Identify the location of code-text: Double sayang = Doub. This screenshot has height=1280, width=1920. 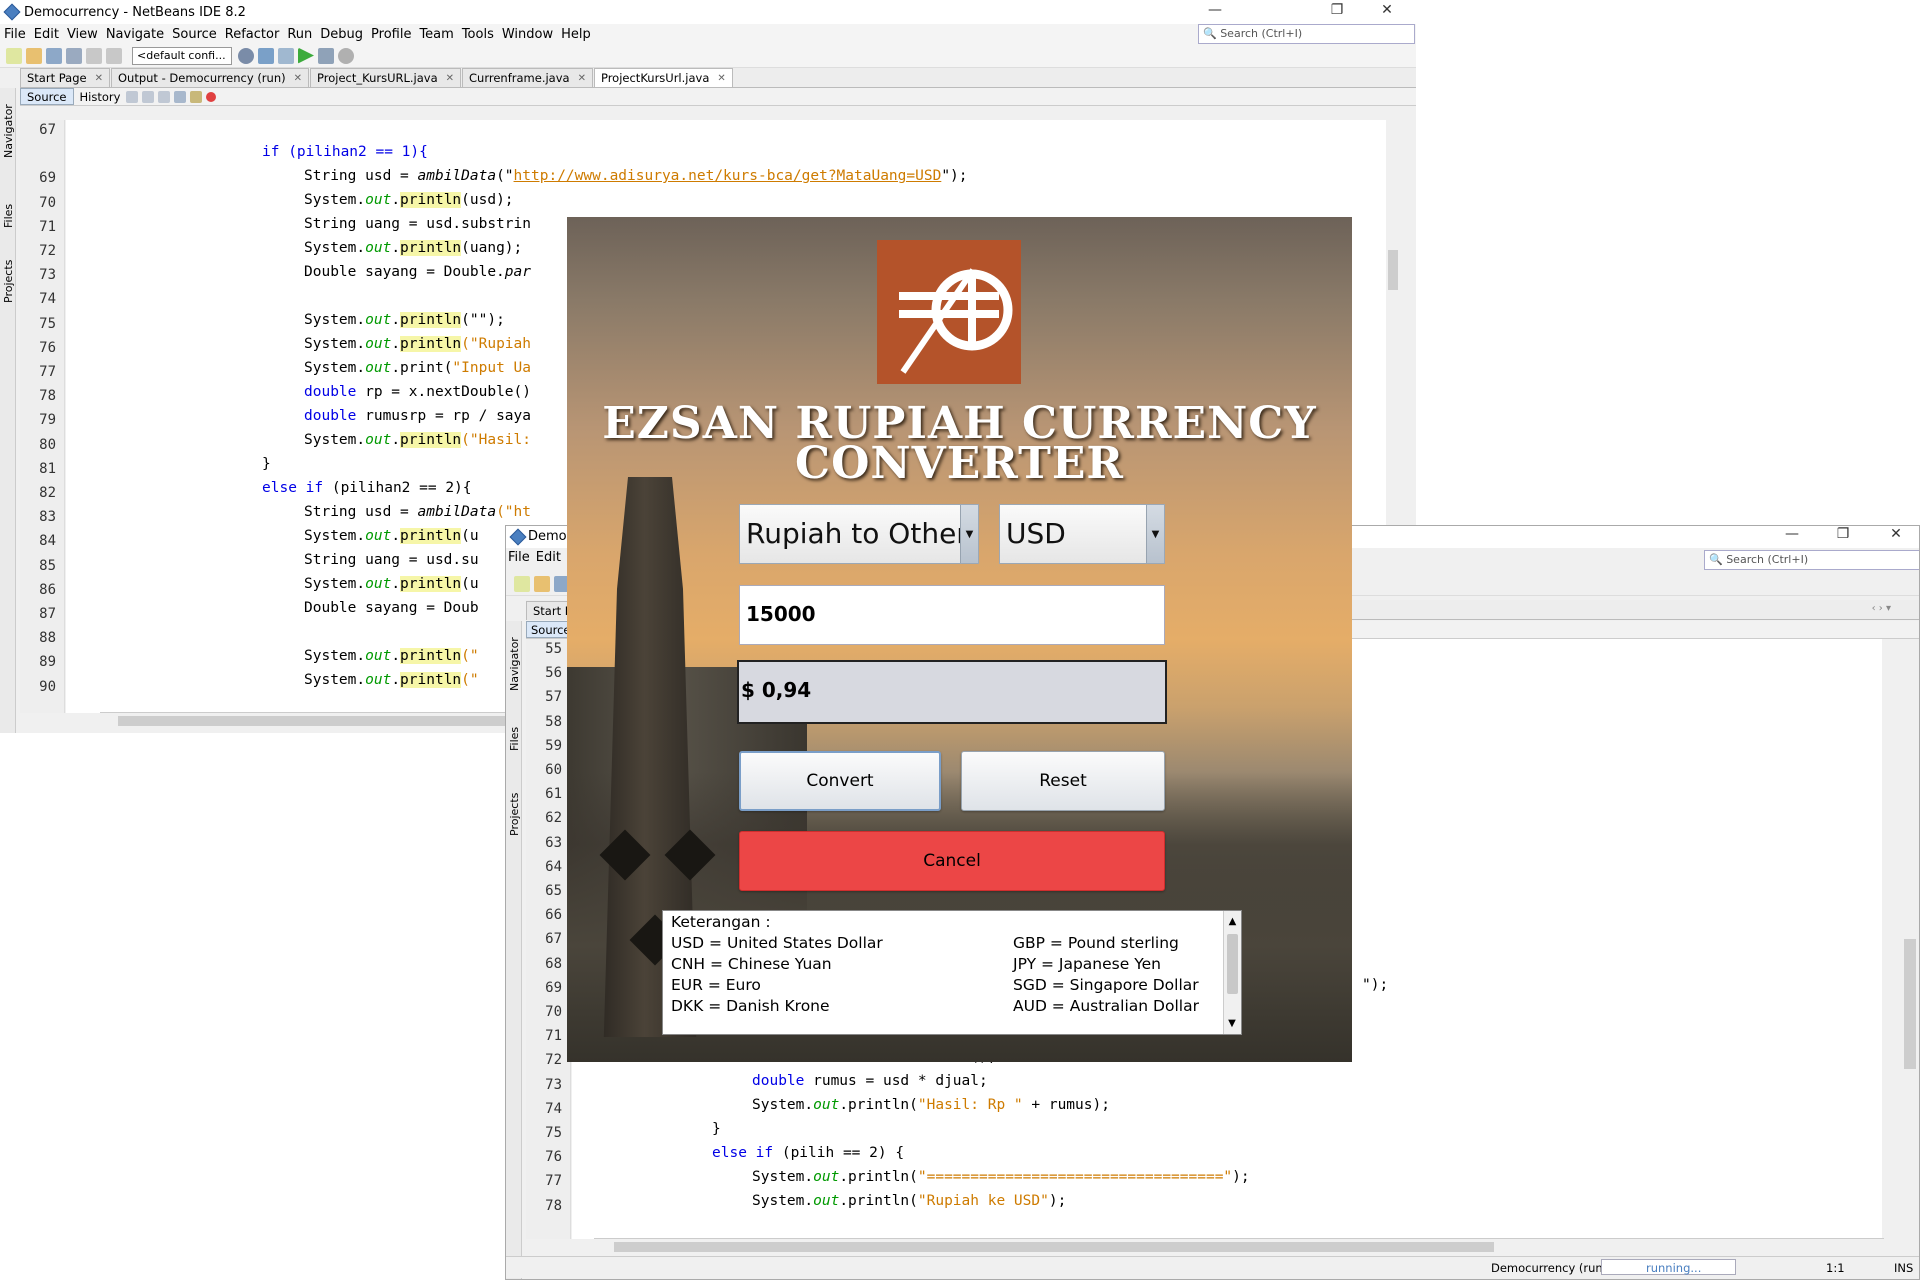
(391, 608).